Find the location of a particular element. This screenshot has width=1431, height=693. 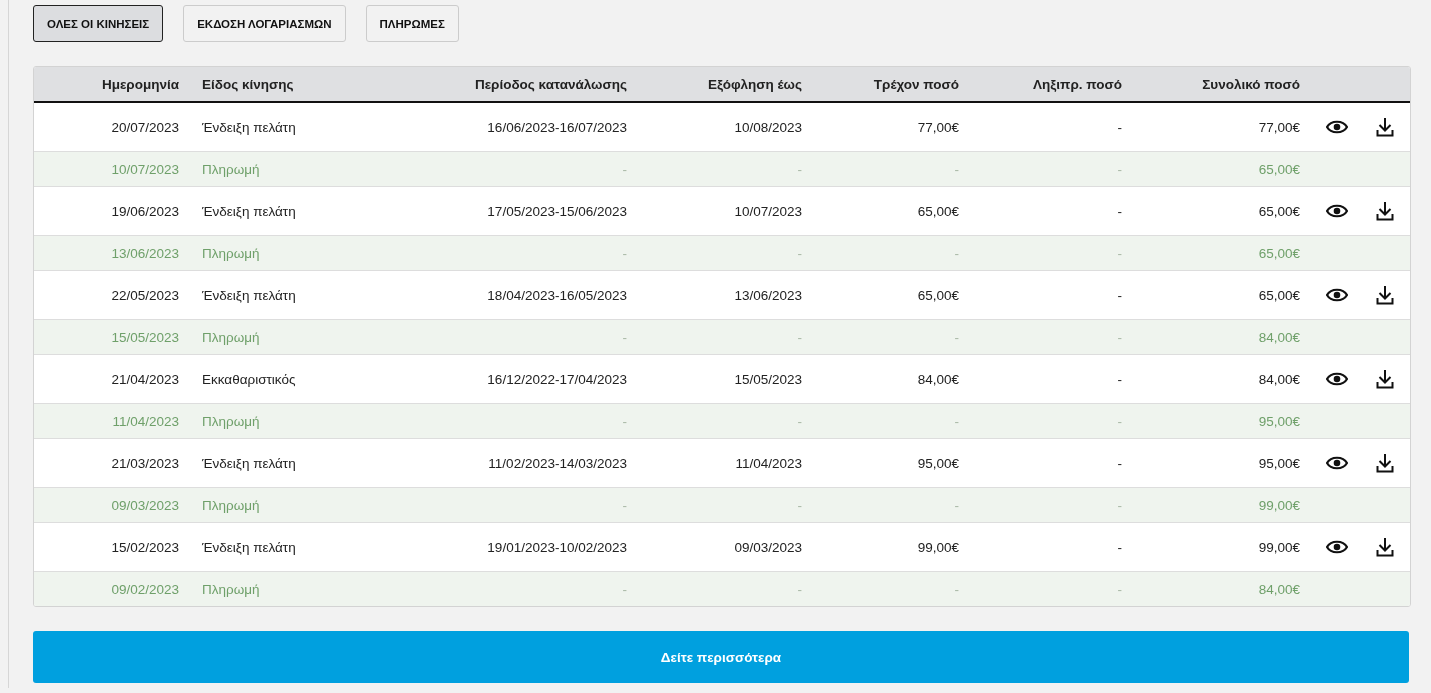

column-header: Τρέχον ποσό is located at coordinates (916, 84).